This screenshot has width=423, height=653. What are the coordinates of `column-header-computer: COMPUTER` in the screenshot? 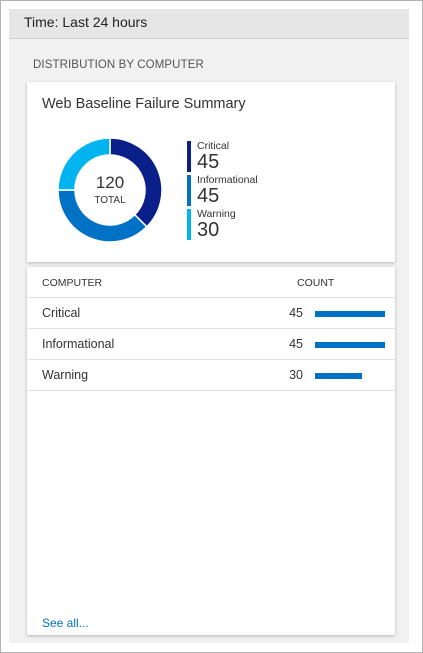 It's located at (72, 283).